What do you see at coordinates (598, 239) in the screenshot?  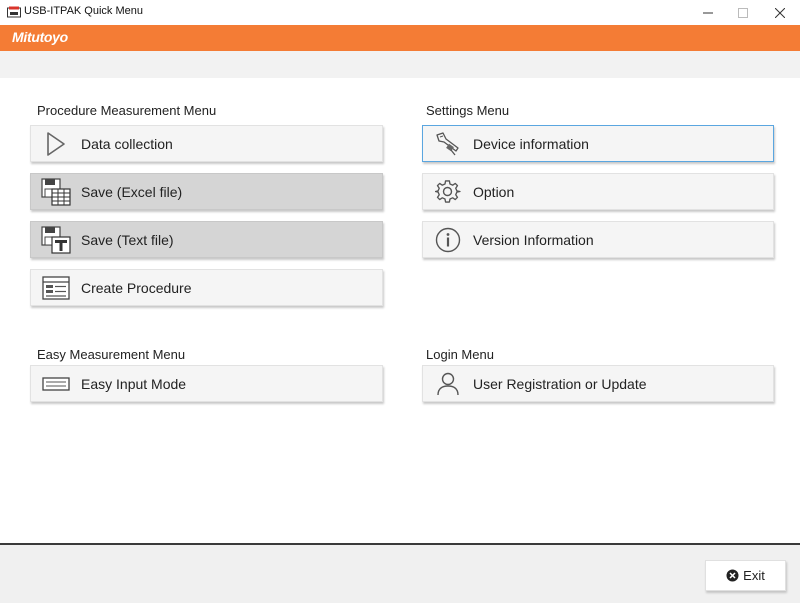 I see `version-information-button: Version Information` at bounding box center [598, 239].